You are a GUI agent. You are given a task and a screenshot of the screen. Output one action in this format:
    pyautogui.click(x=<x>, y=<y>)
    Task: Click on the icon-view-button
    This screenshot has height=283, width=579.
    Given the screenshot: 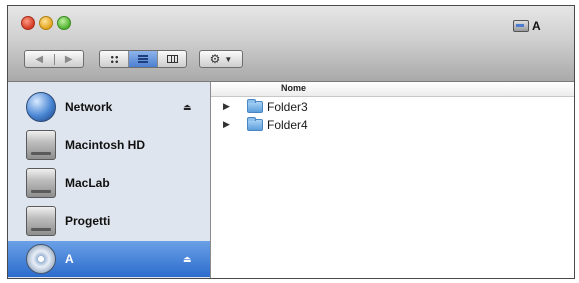 What is the action you would take?
    pyautogui.click(x=114, y=59)
    